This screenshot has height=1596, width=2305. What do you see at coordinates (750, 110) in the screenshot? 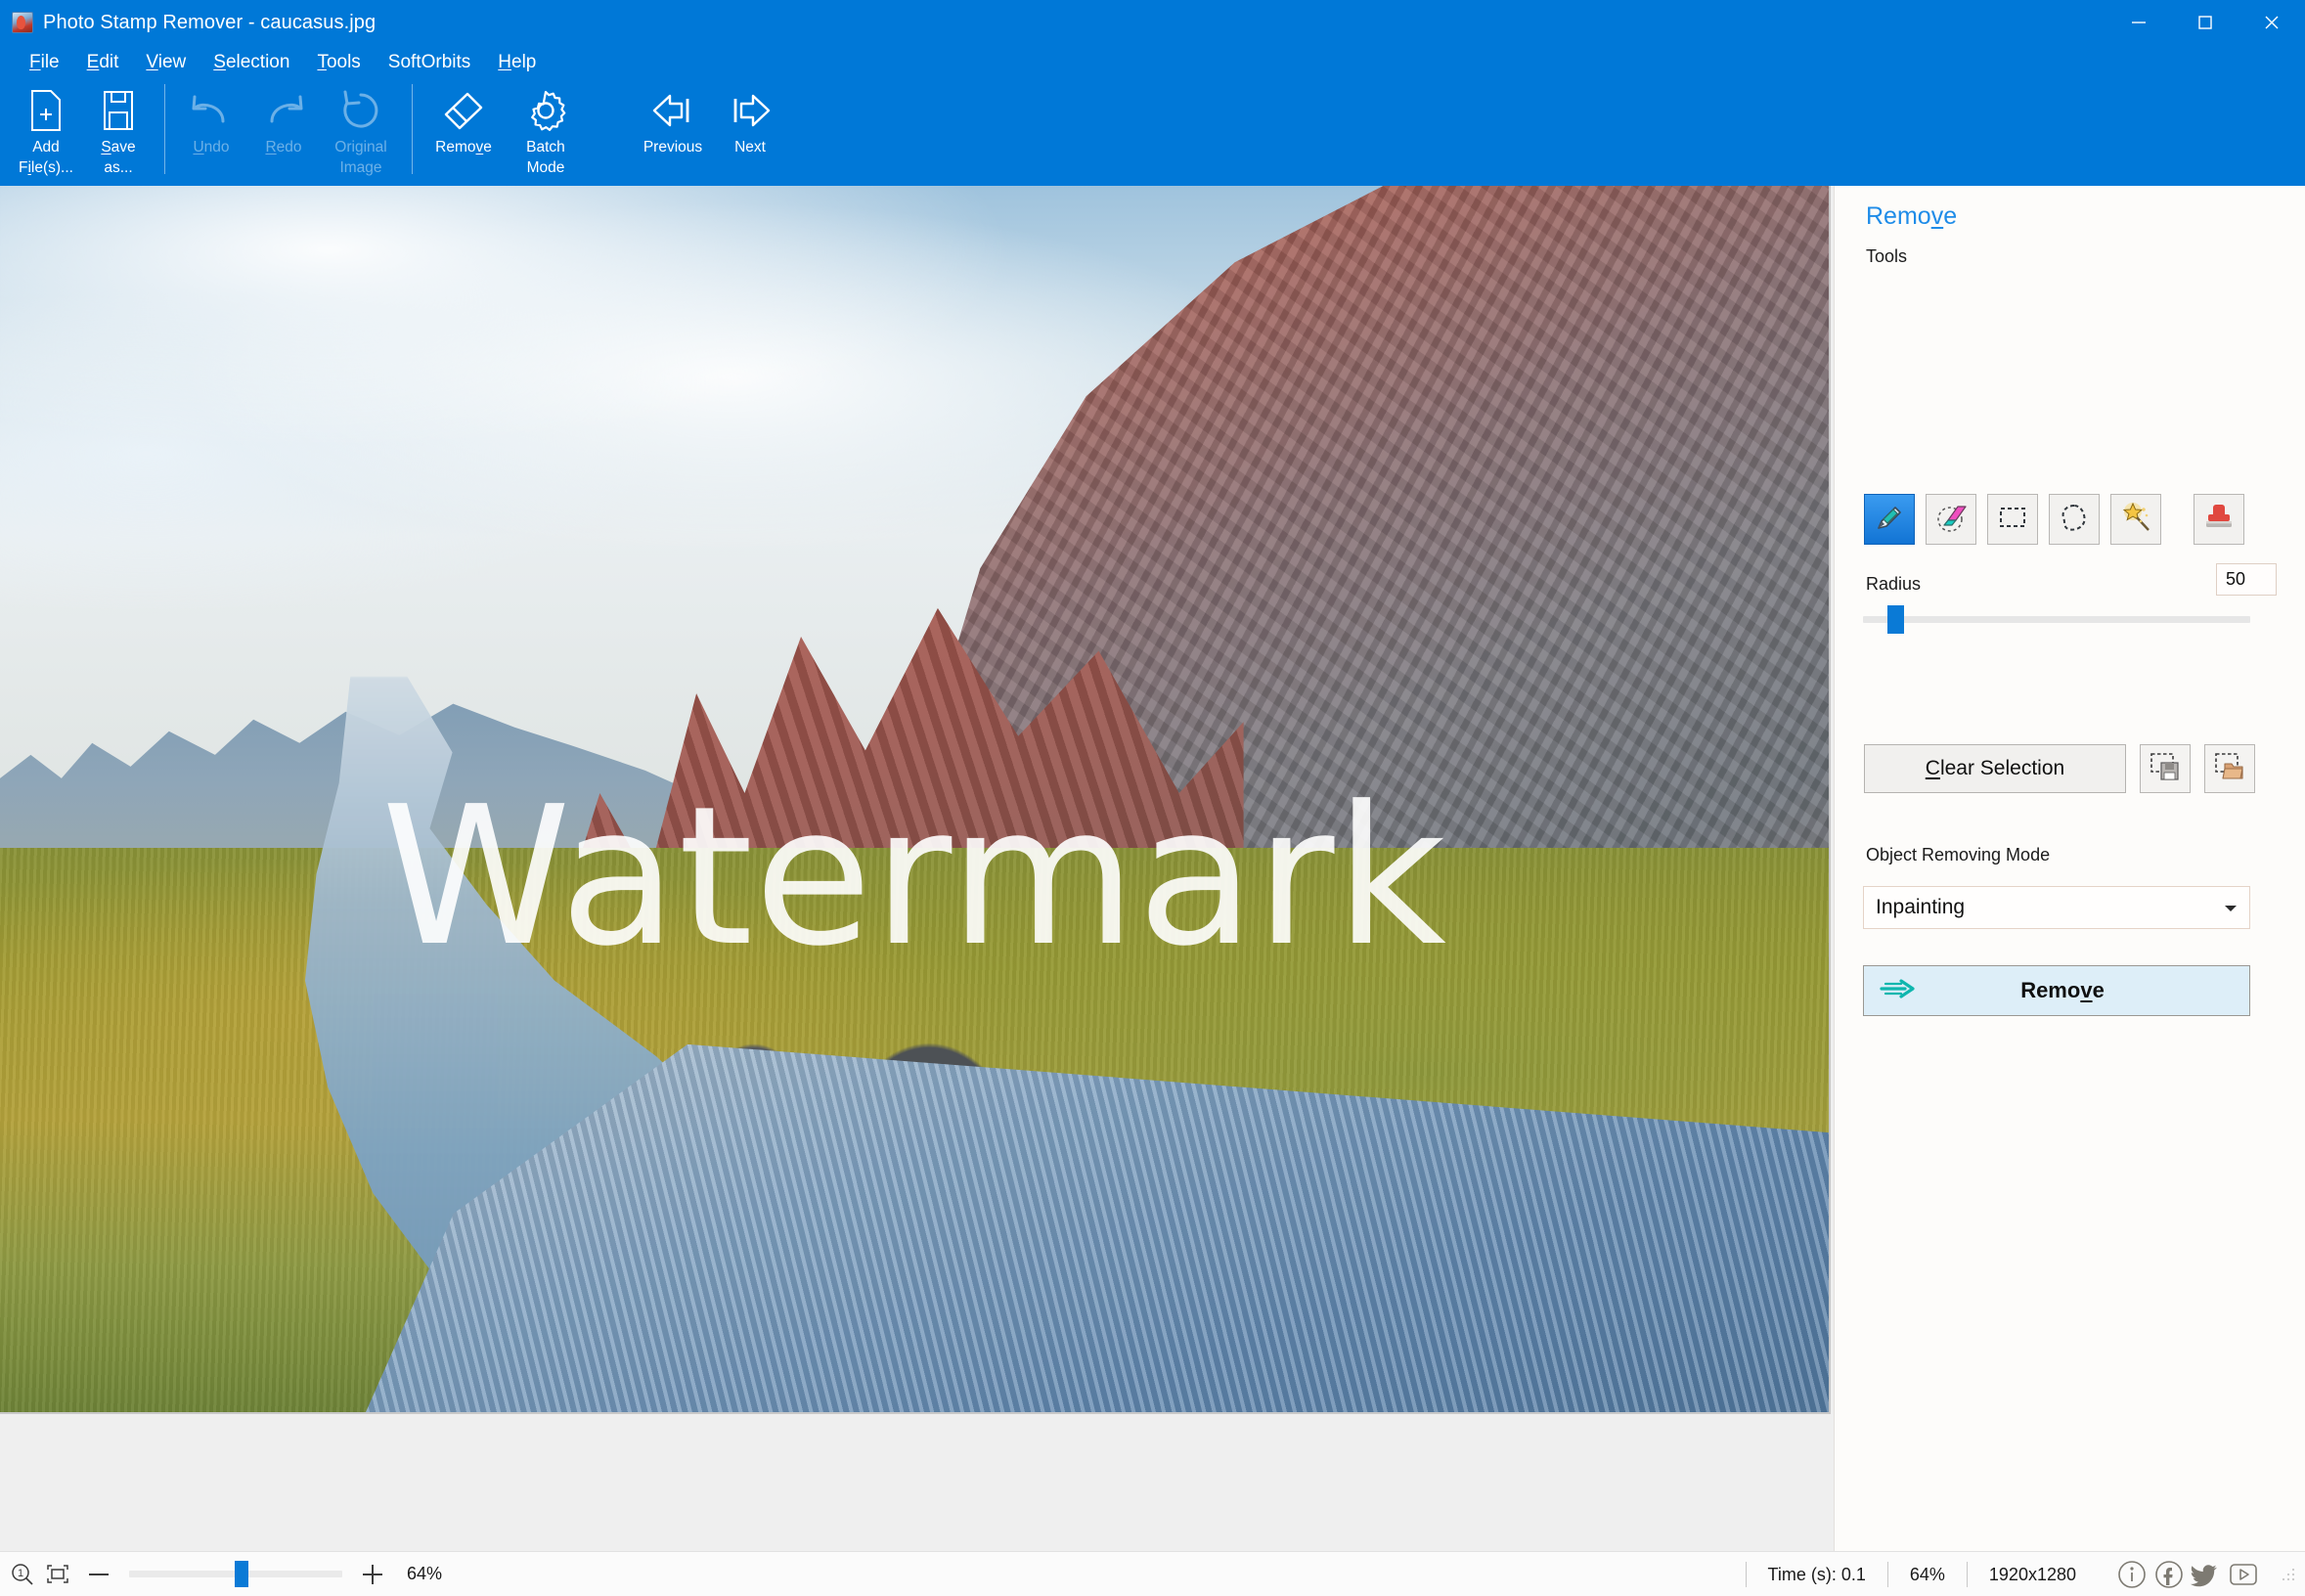
I see `arrow-right-icon` at bounding box center [750, 110].